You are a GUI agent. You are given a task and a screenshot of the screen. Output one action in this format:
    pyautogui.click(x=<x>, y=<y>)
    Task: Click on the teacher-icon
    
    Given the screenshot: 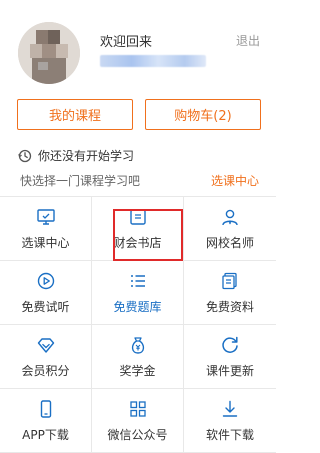 What is the action you would take?
    pyautogui.click(x=230, y=217)
    